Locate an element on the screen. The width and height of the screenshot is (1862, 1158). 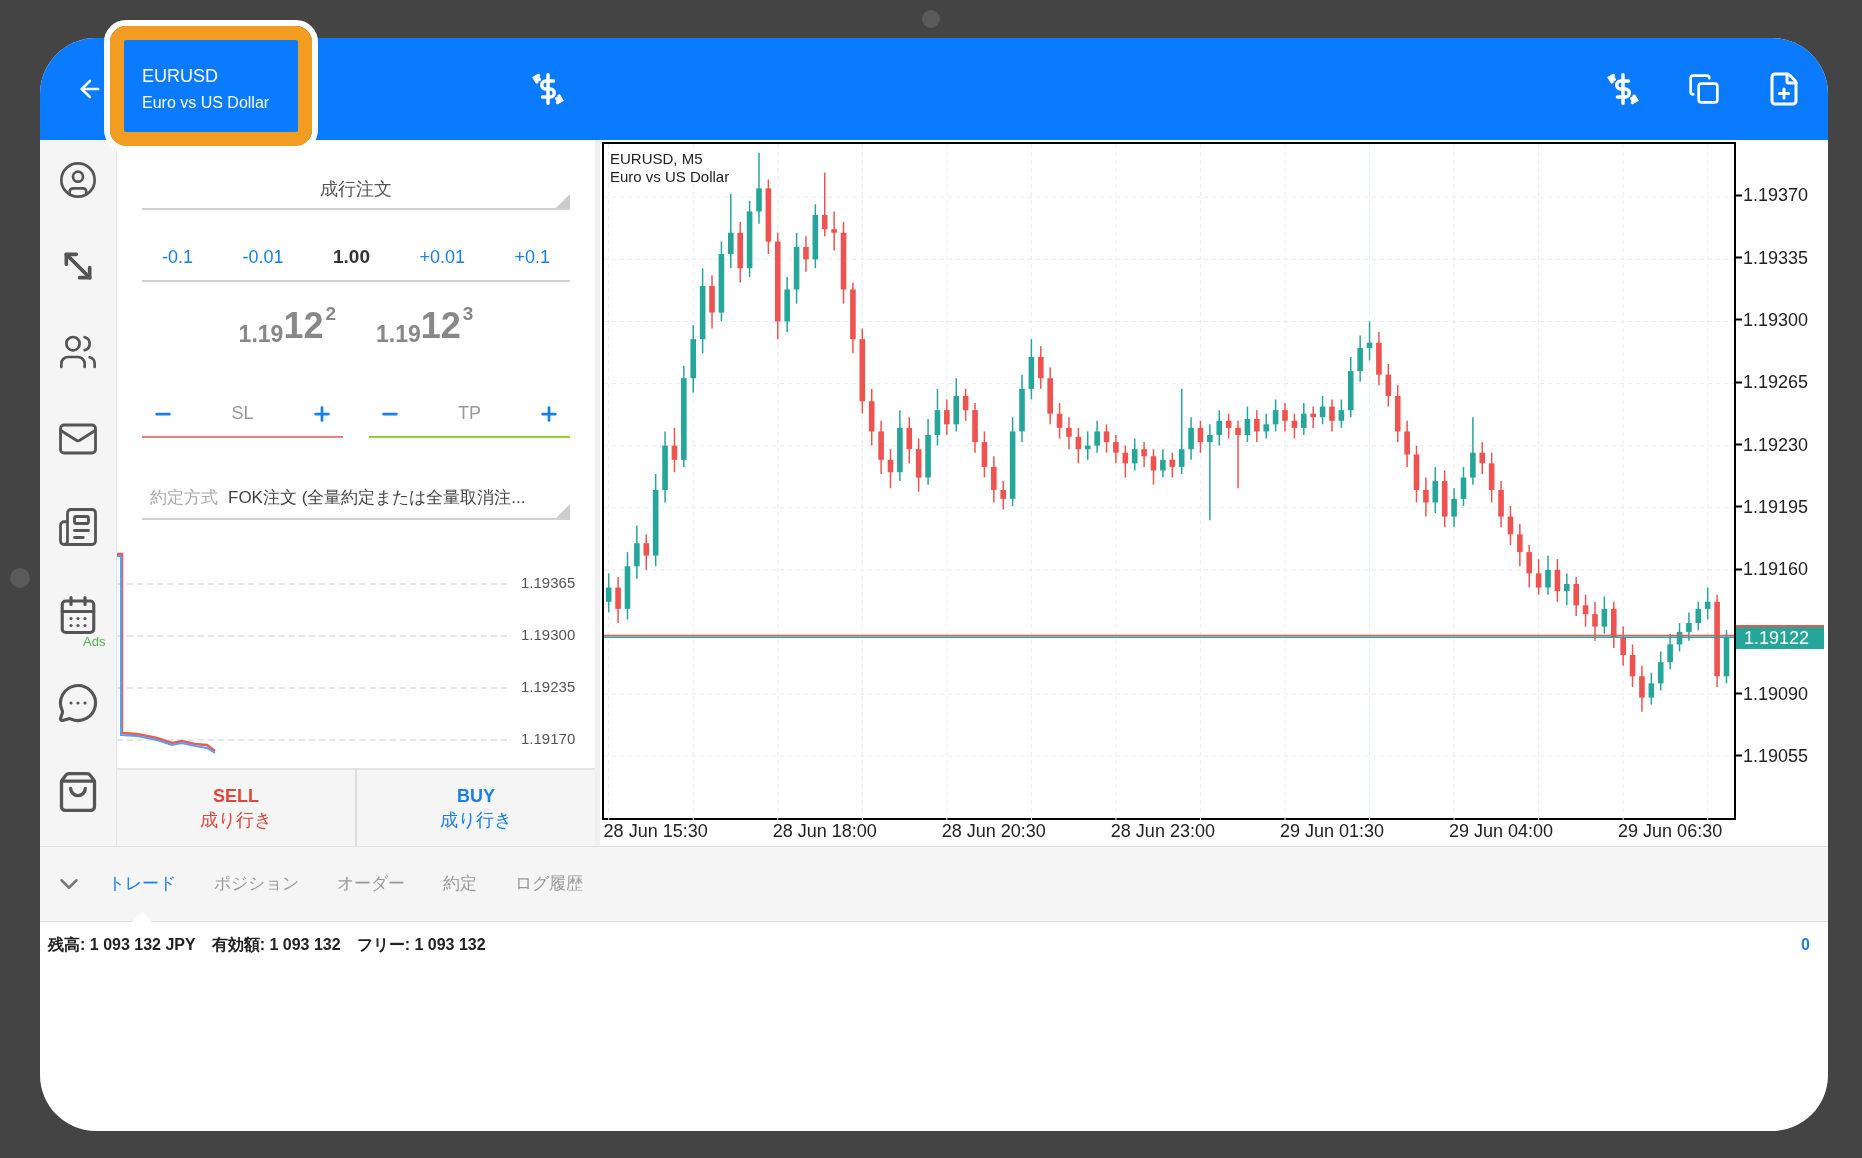
buy-button: BUY 成り行き is located at coordinates (476, 808).